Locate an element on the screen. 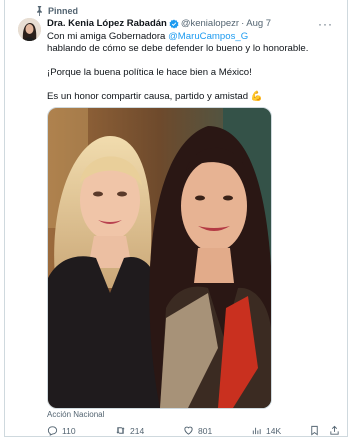 The image size is (350, 437). views-button: 14K is located at coordinates (266, 430).